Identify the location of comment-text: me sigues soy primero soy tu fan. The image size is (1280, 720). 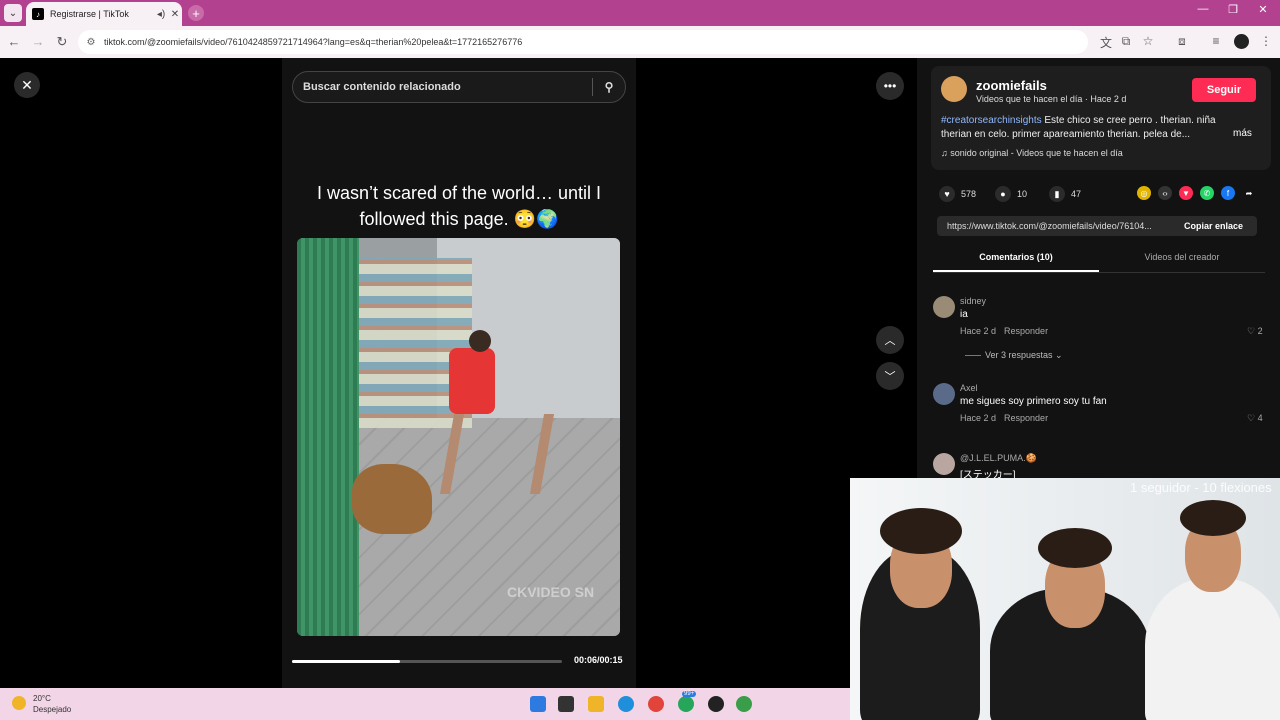
(1033, 401).